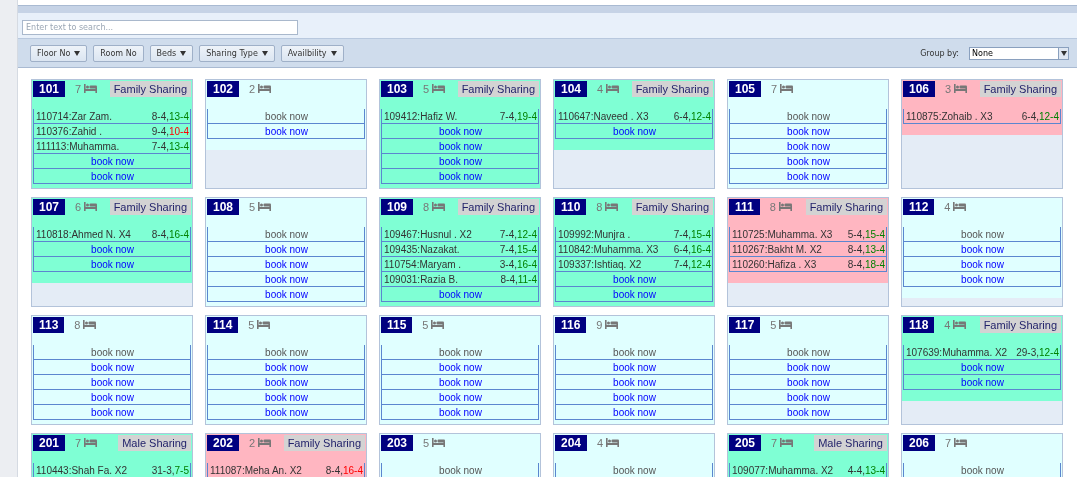  I want to click on room-number: 205, so click(745, 442).